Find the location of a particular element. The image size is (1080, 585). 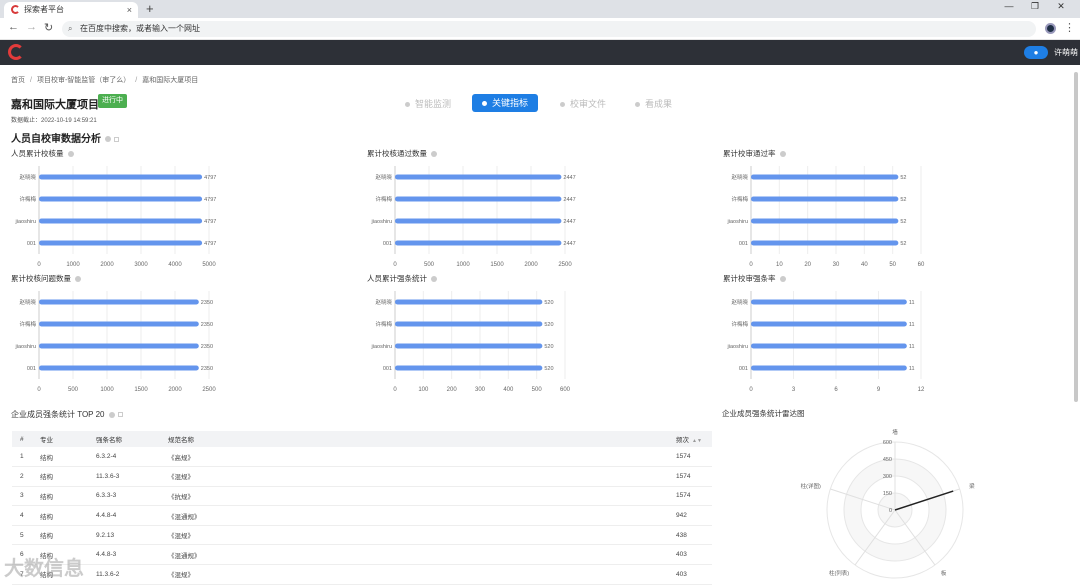

row-frequency: 942 is located at coordinates (690, 515).